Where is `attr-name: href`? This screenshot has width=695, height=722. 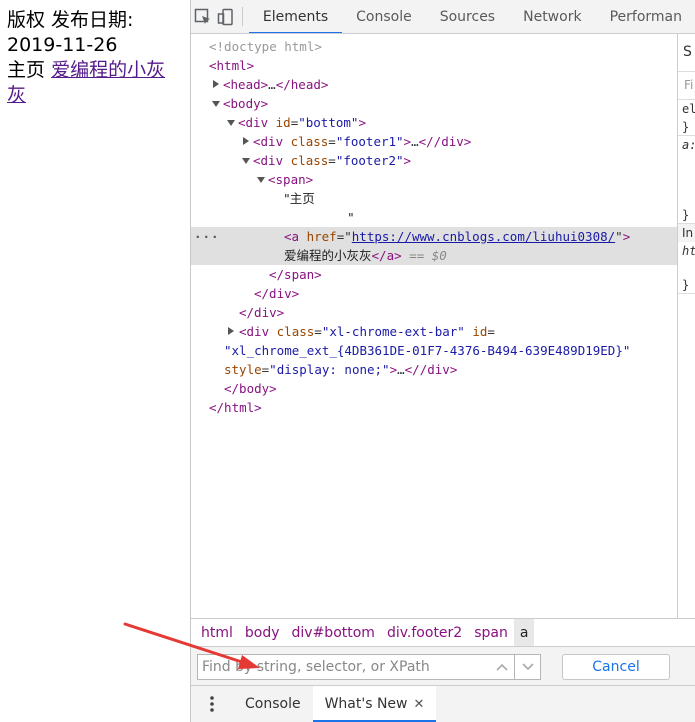 attr-name: href is located at coordinates (321, 236).